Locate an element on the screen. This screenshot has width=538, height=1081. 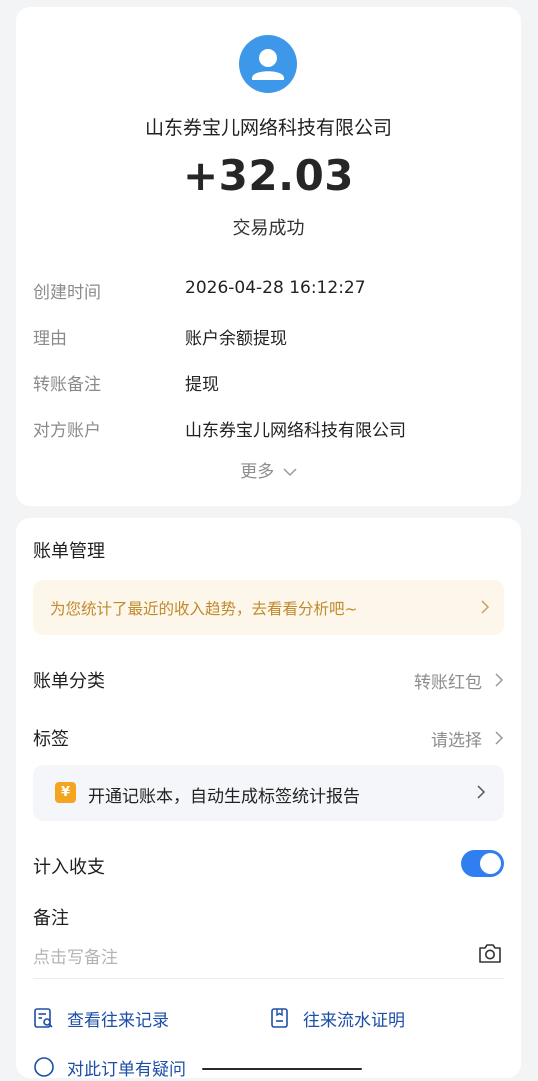
transaction-status: 交易成功 is located at coordinates (268, 228).